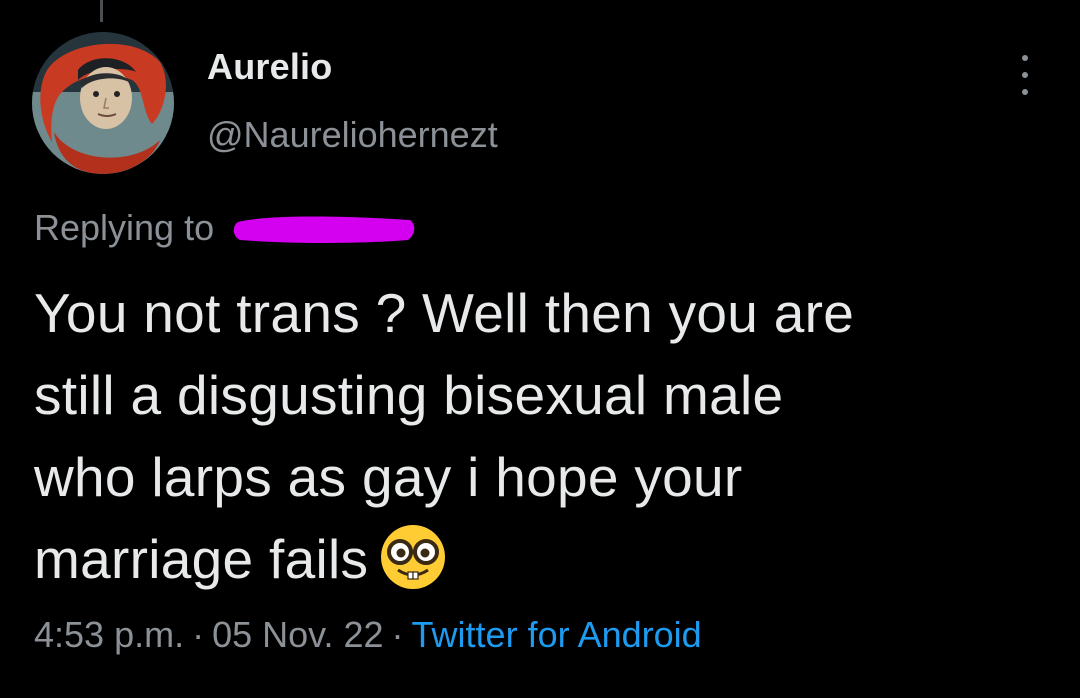  I want to click on author-handle: @Naureliohernezt, so click(352, 135).